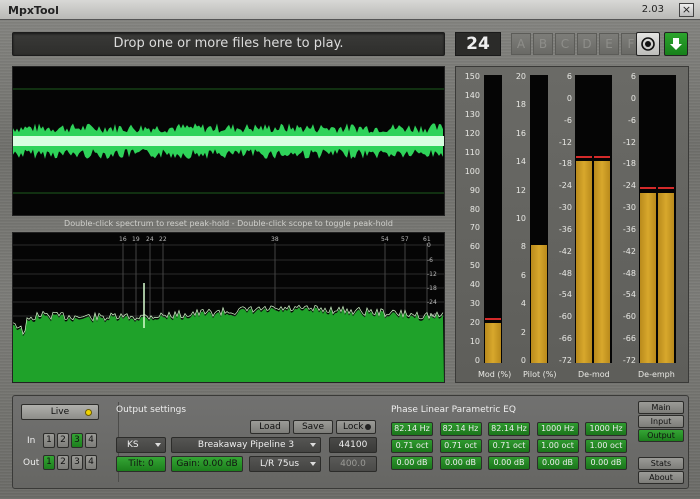 The width and height of the screenshot is (700, 499). I want to click on eq-band-3-octave: 0.71 oct, so click(509, 446).